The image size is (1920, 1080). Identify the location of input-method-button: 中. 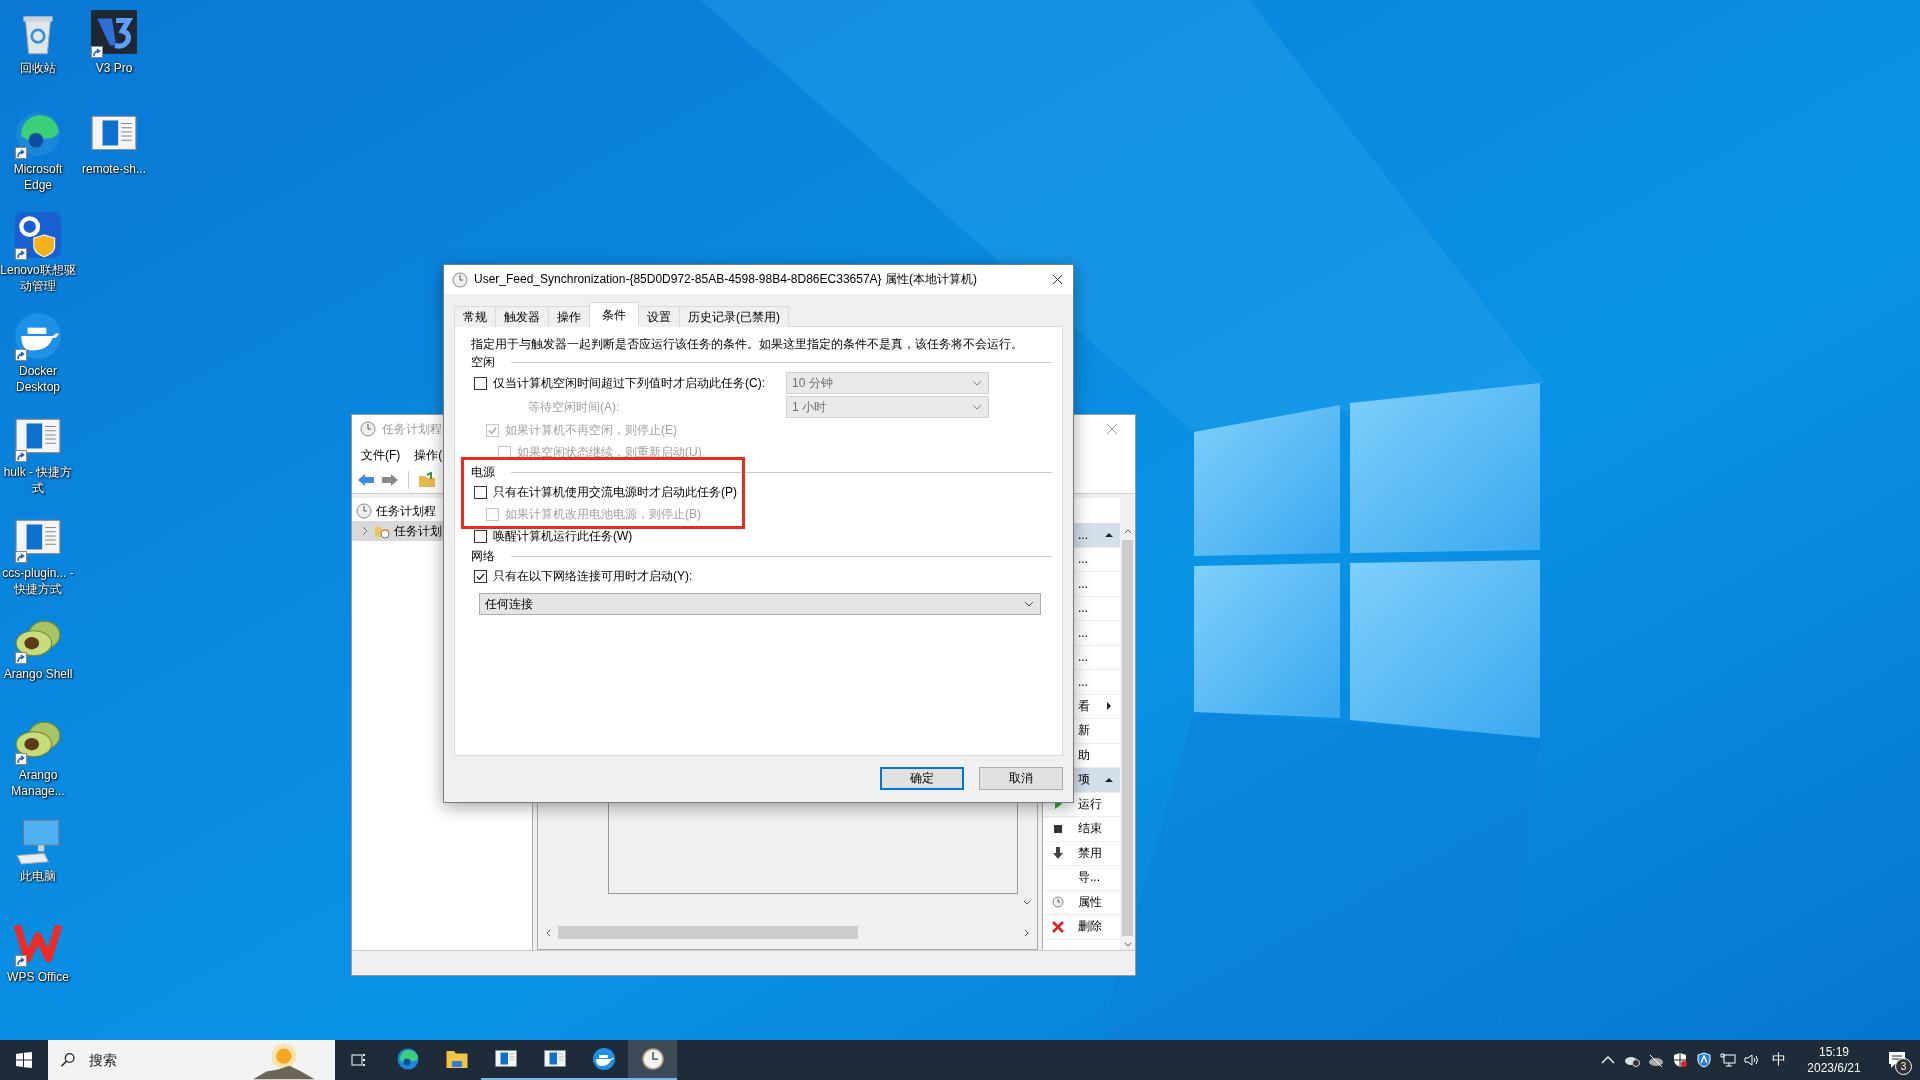
(1779, 1060).